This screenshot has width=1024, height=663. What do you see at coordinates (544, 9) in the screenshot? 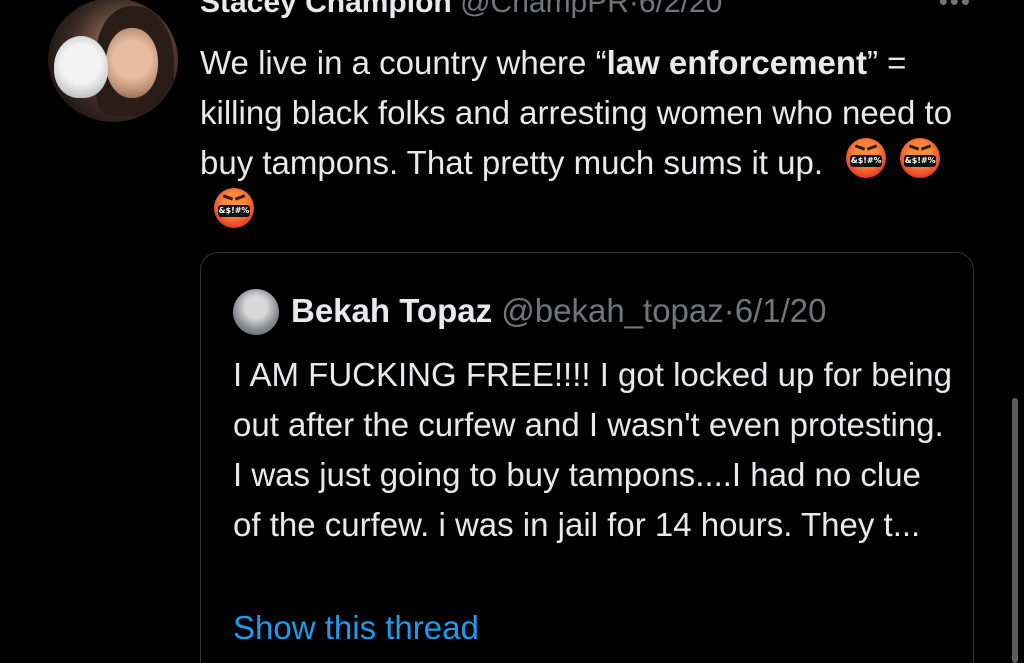
I see `author-handle: @ChampPR` at bounding box center [544, 9].